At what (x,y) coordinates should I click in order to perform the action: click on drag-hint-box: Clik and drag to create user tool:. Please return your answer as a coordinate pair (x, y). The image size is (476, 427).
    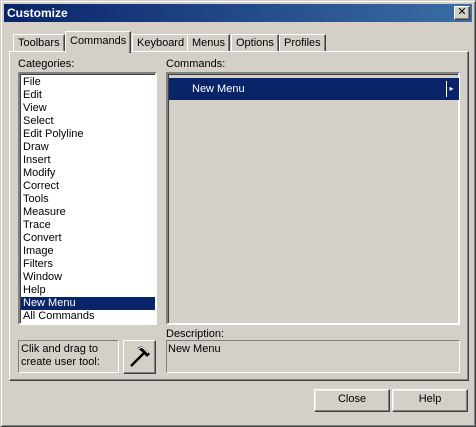
    Looking at the image, I should click on (68, 356).